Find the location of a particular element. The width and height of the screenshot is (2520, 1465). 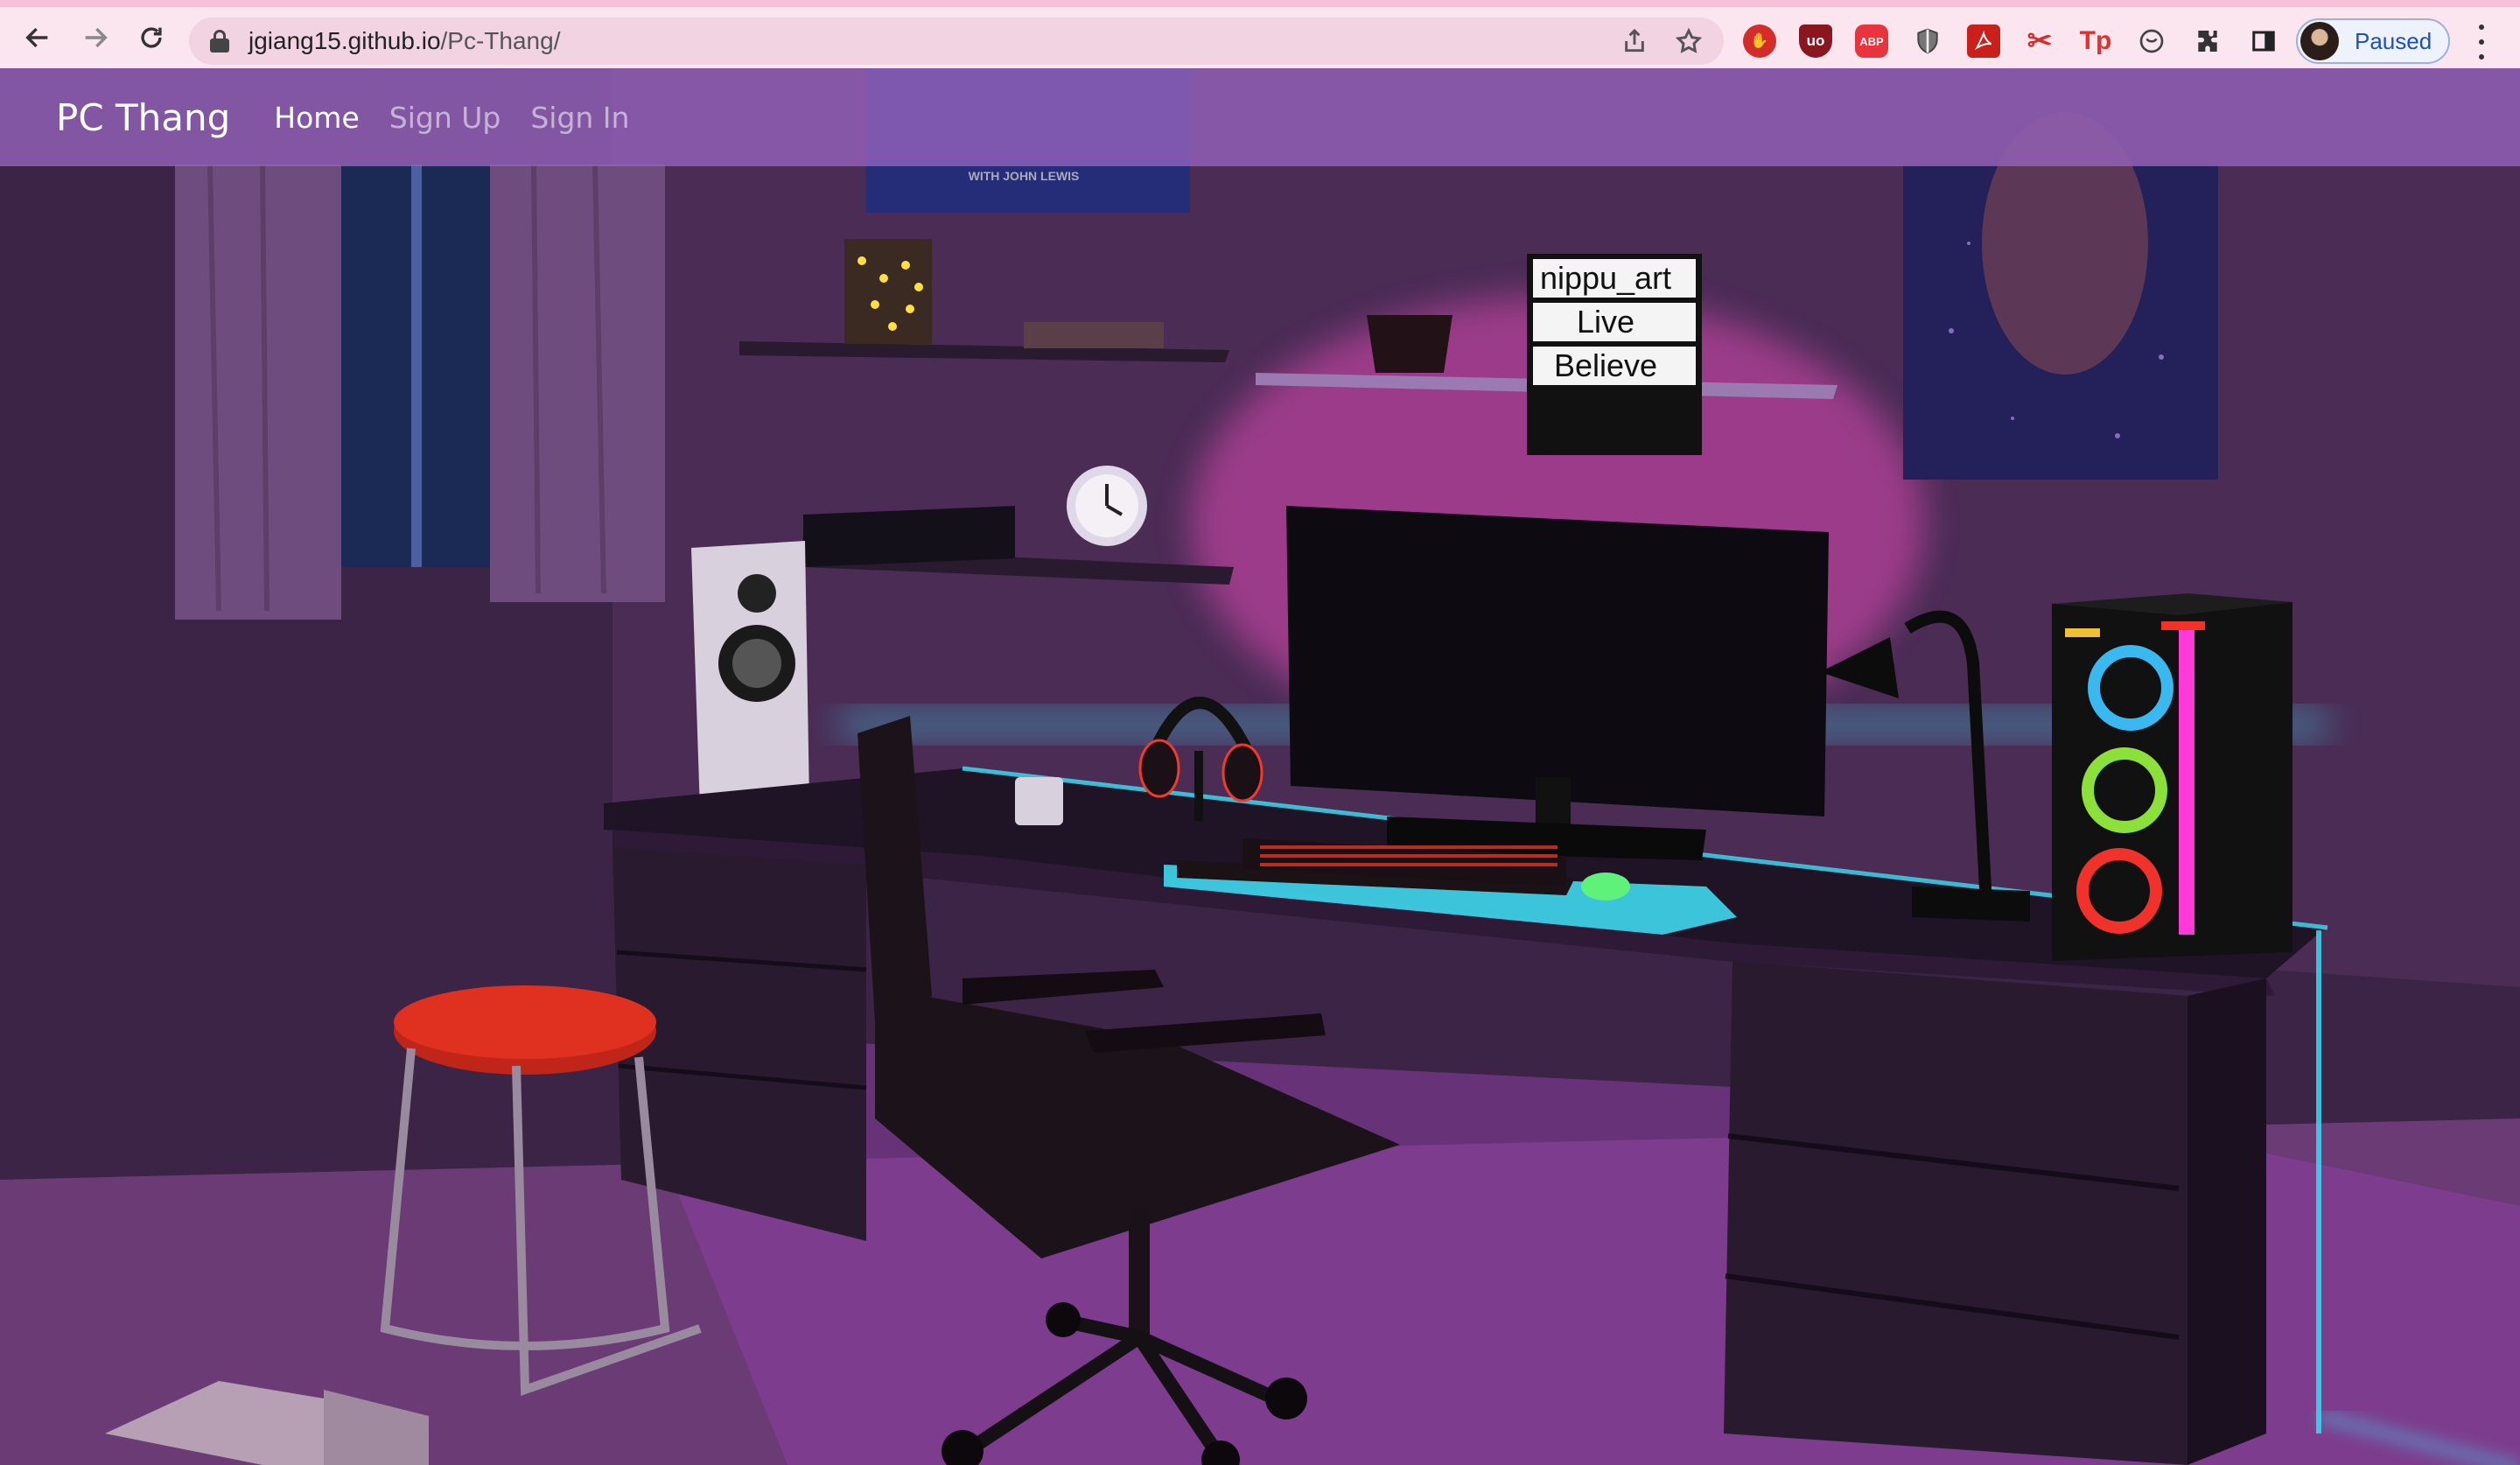

poster-caption: WITH JOHN LEWIS is located at coordinates (1024, 176).